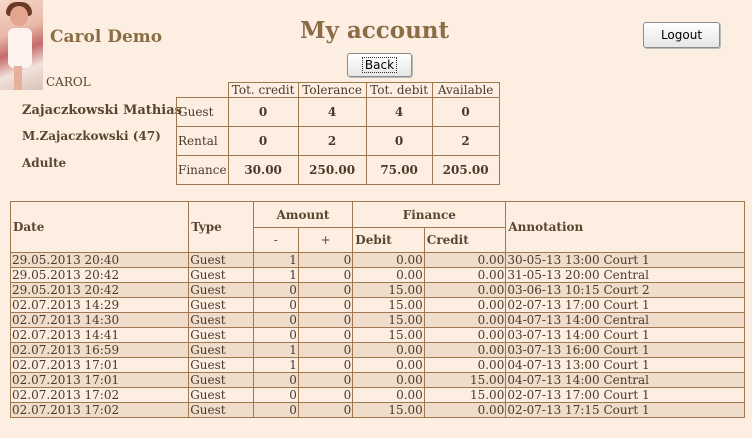 The width and height of the screenshot is (752, 438). I want to click on row-date: 02.07.2013 17:02, so click(99, 410).